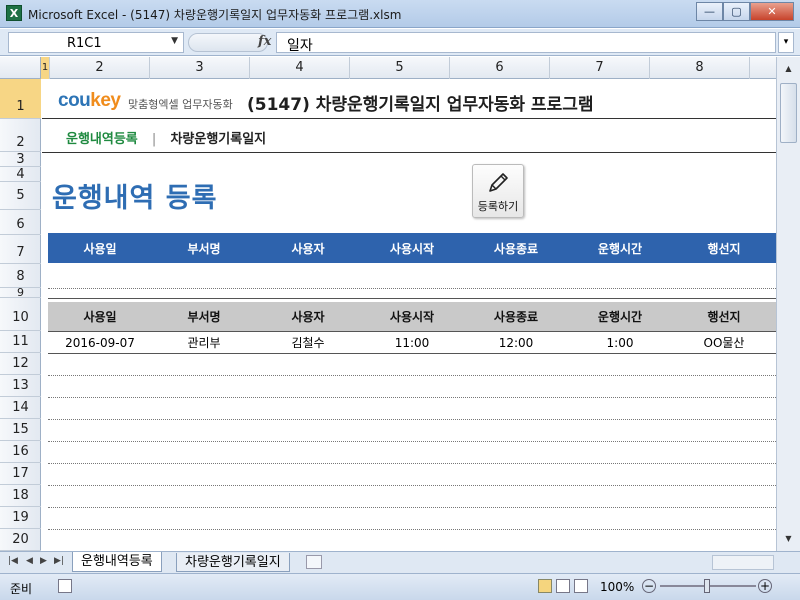 The image size is (800, 600). What do you see at coordinates (20, 314) in the screenshot?
I see `row-header: 10` at bounding box center [20, 314].